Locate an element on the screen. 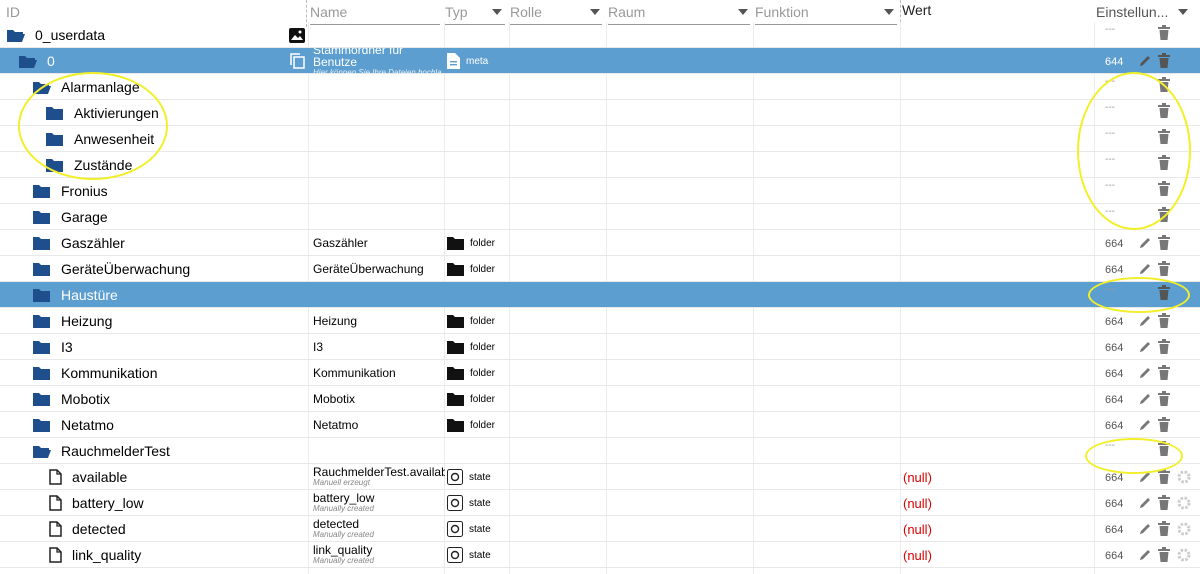  tree-node: Mobotix is located at coordinates (71, 399).